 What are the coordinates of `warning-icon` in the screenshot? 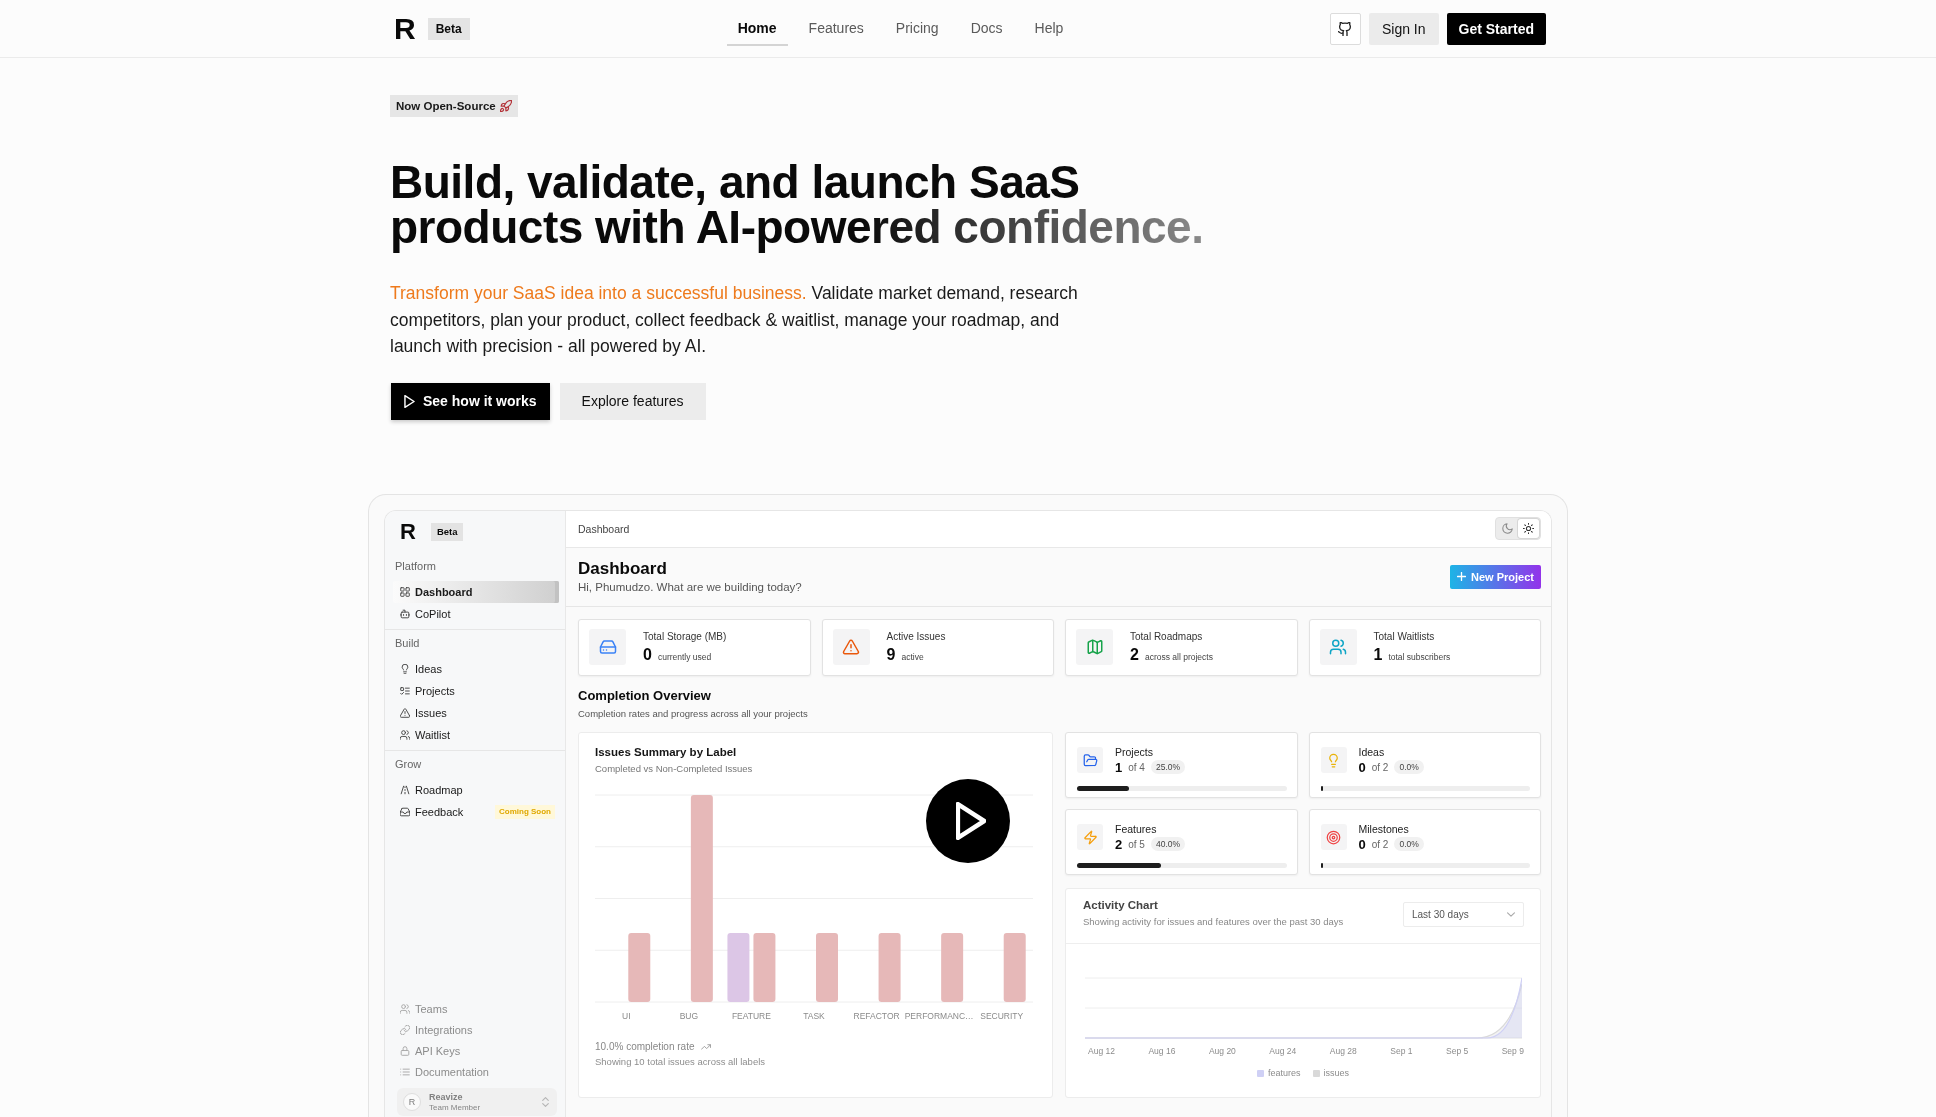 It's located at (851, 647).